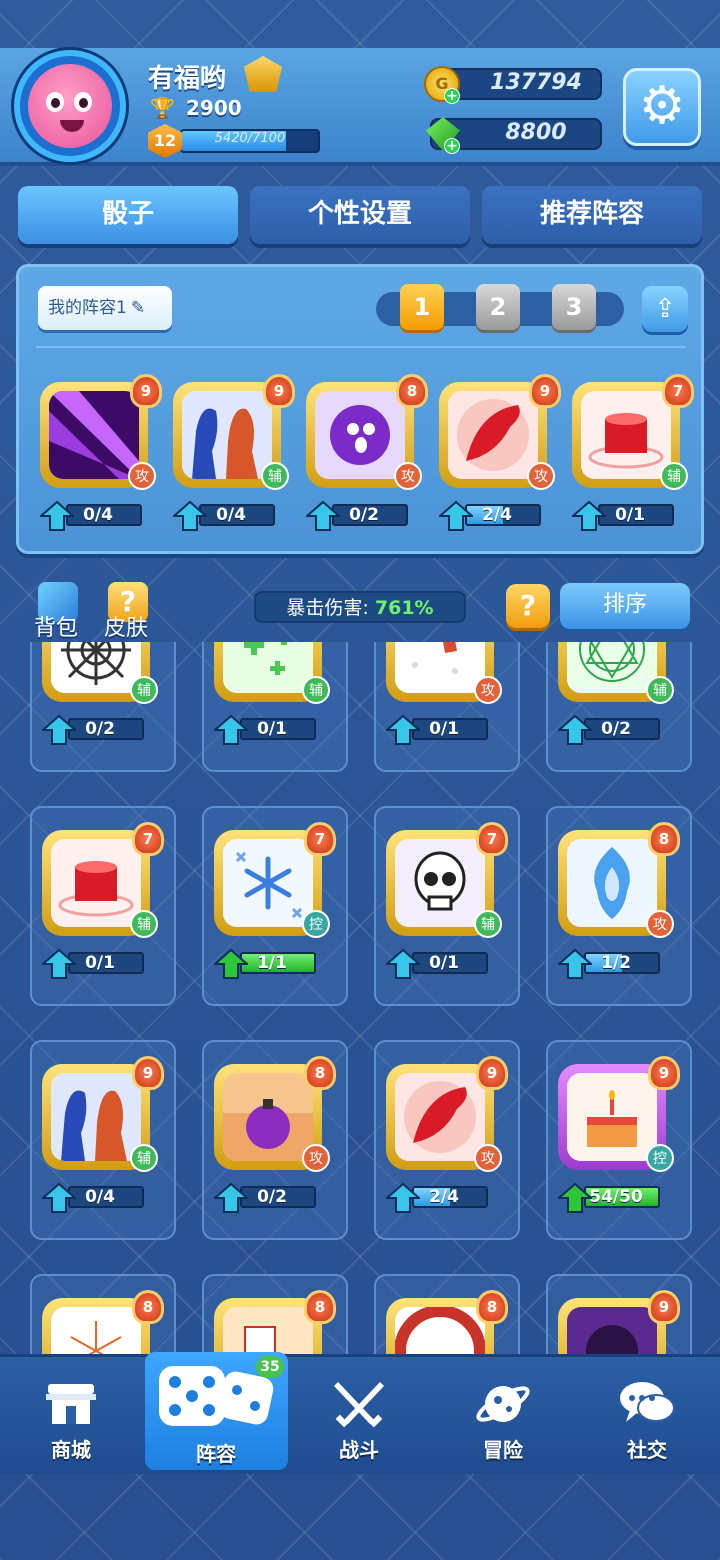 The image size is (720, 1560). What do you see at coordinates (617, 904) in the screenshot?
I see `dice-card: 8 攻 1/2` at bounding box center [617, 904].